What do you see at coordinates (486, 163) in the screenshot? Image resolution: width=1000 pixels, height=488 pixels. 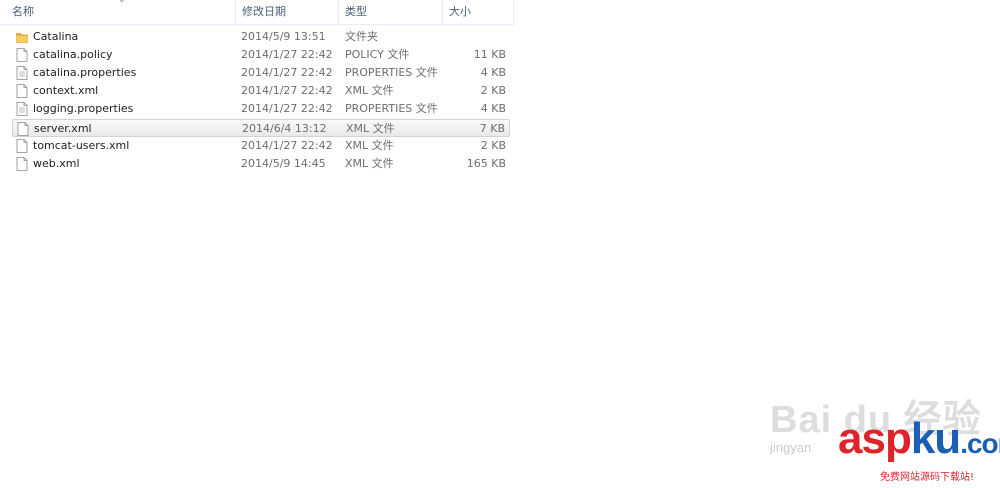 I see `file-size: 165 KB` at bounding box center [486, 163].